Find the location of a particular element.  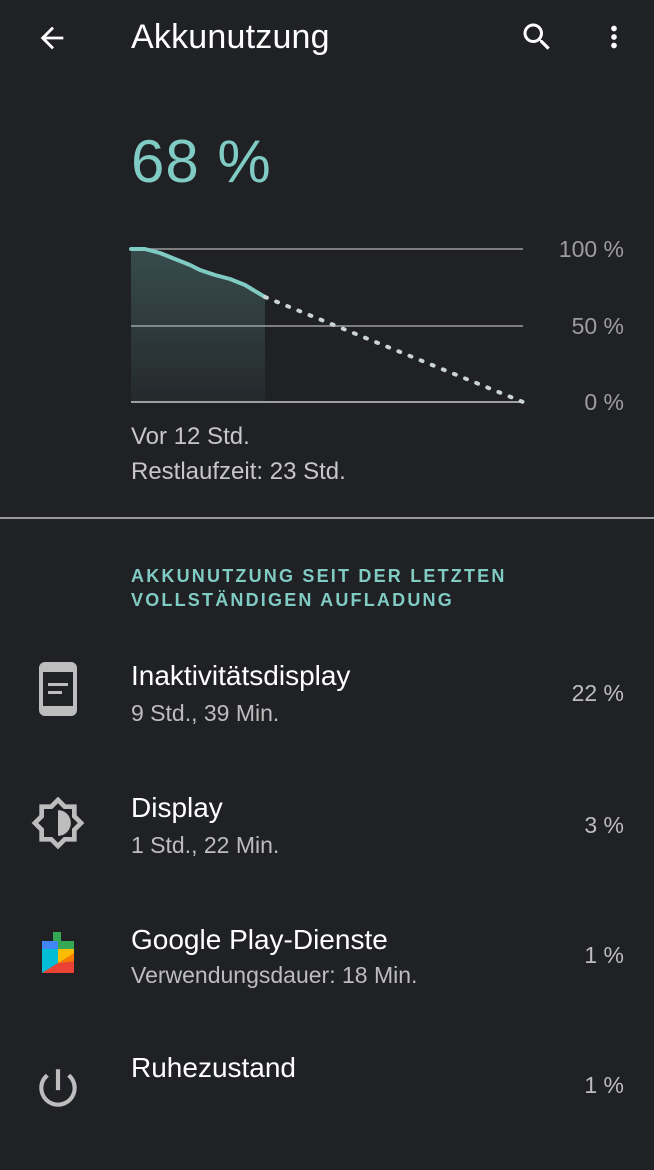

back-button is located at coordinates (52, 38).